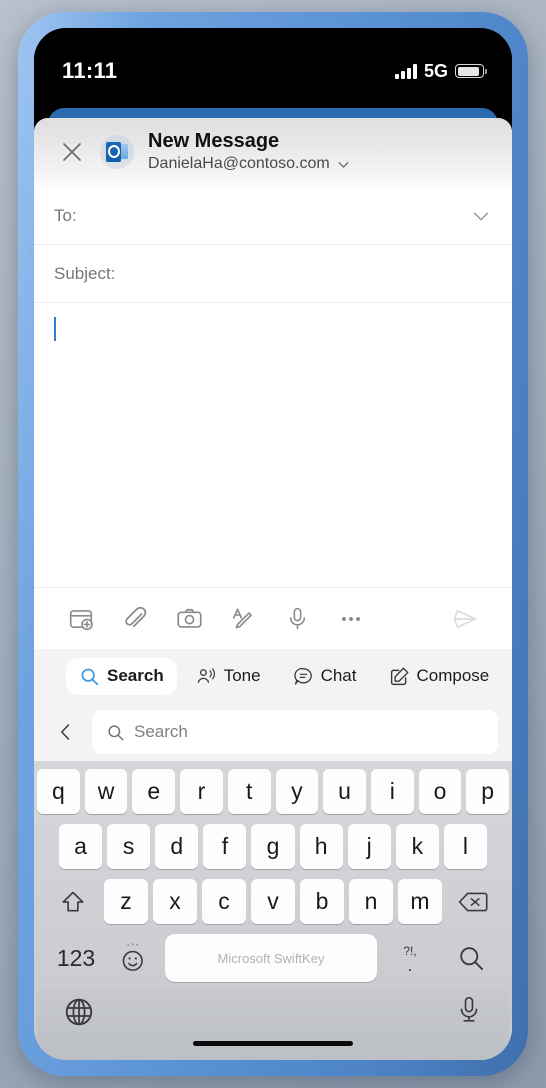  Describe the element at coordinates (322, 901) in the screenshot. I see `key-b: b` at that location.